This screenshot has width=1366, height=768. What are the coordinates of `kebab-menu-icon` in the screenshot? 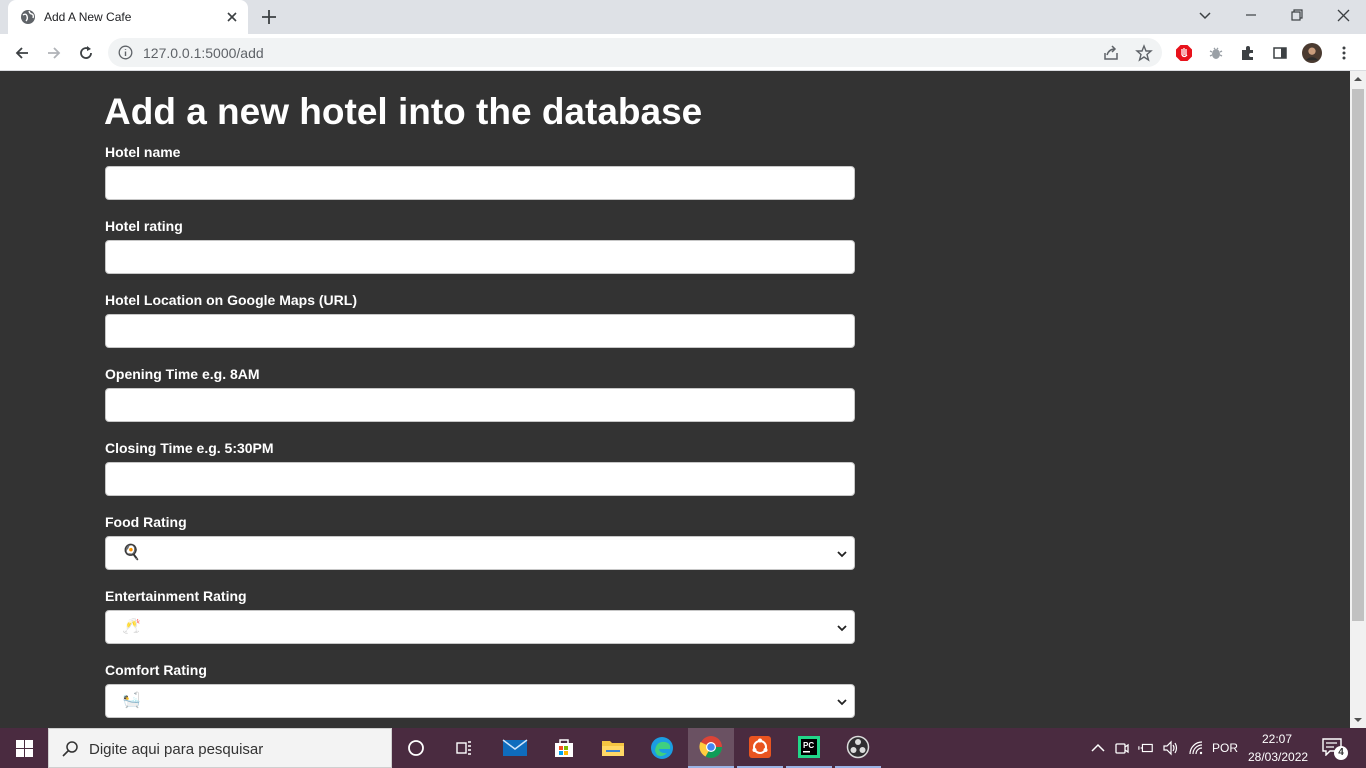 It's located at (1344, 53).